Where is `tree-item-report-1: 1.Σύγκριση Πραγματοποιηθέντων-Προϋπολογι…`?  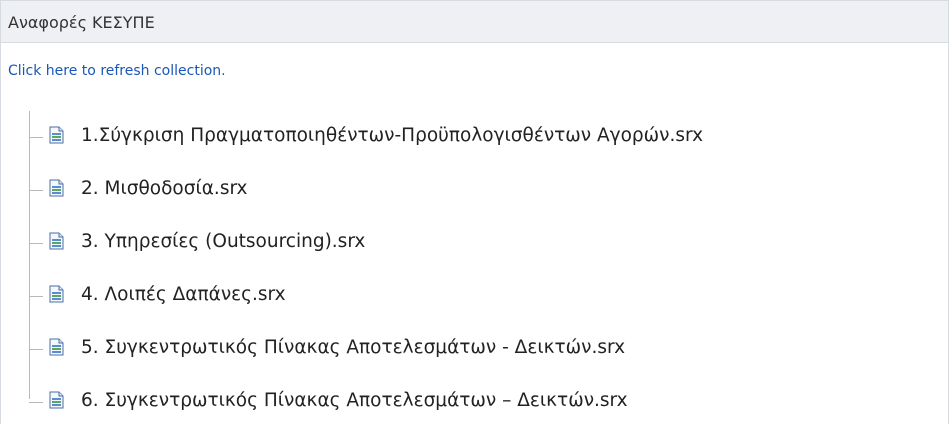 tree-item-report-1: 1.Σύγκριση Πραγματοποιηθέντων-Προϋπολογι… is located at coordinates (481, 137).